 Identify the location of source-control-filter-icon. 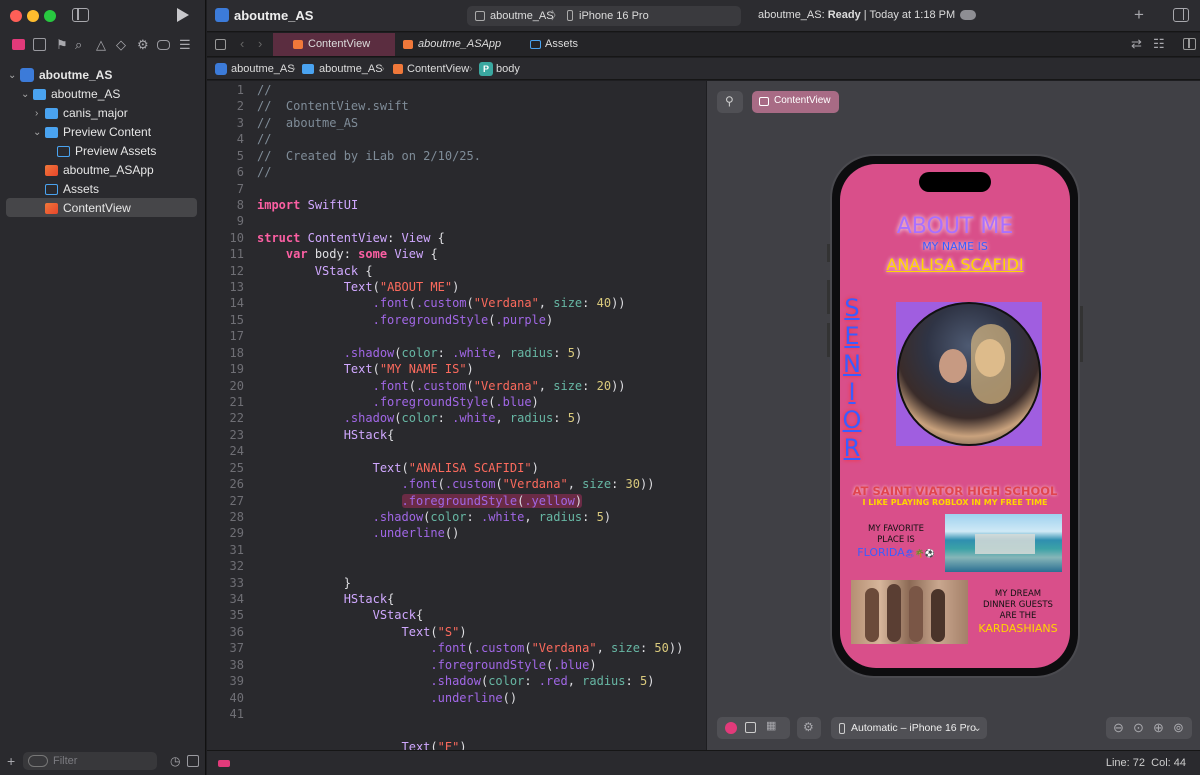
(193, 761).